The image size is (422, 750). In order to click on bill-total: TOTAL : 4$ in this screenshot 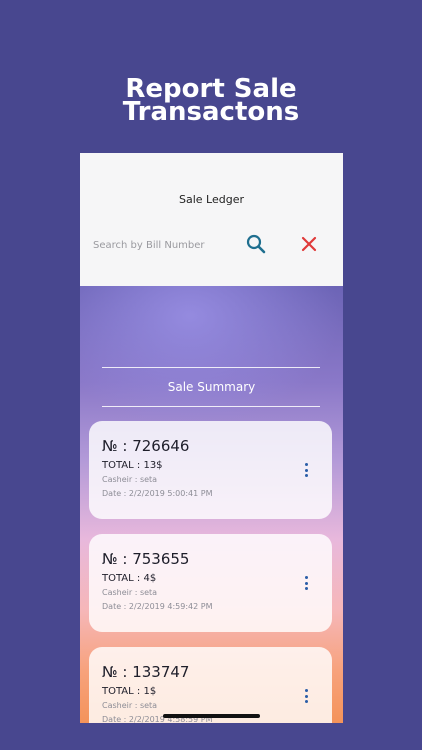, I will do `click(129, 578)`.